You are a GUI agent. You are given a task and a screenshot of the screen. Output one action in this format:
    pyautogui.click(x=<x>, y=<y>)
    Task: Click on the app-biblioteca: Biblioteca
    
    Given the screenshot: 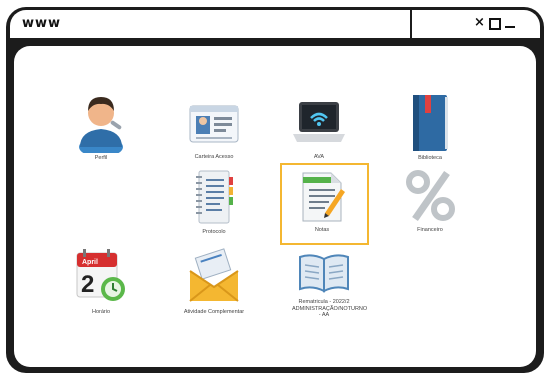 What is the action you would take?
    pyautogui.click(x=430, y=126)
    